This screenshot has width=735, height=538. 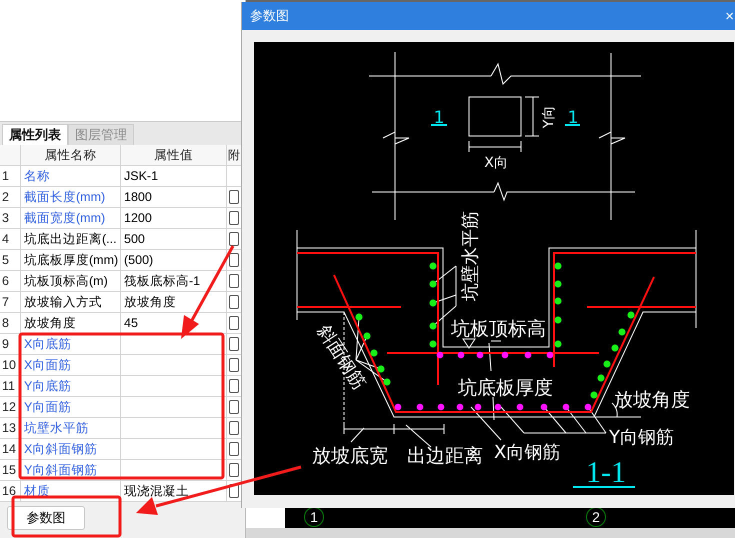 I want to click on row-number: 9, so click(x=10, y=344).